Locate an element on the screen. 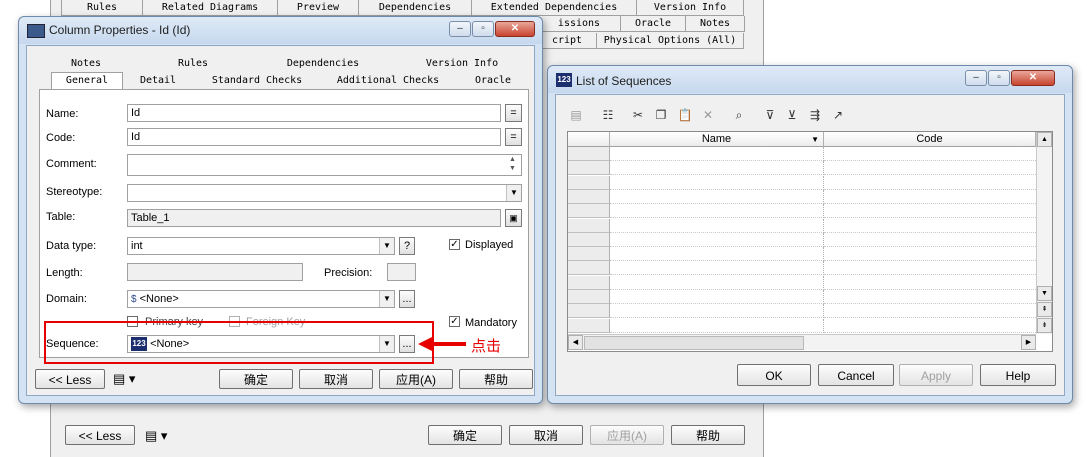 Image resolution: width=1087 pixels, height=457 pixels. bg-tab-related-diagrams: Related Diagrams is located at coordinates (210, 8).